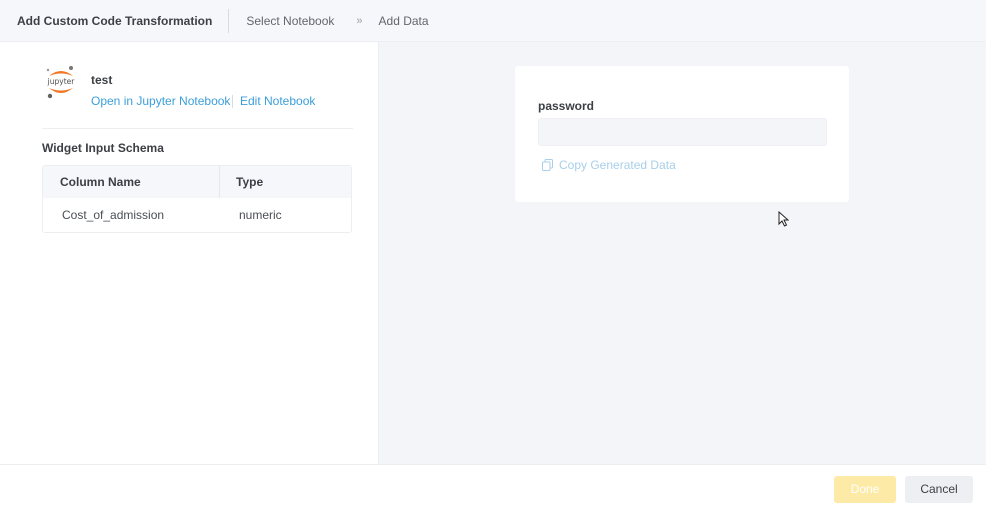  What do you see at coordinates (939, 489) in the screenshot?
I see `cancel-button: Cancel` at bounding box center [939, 489].